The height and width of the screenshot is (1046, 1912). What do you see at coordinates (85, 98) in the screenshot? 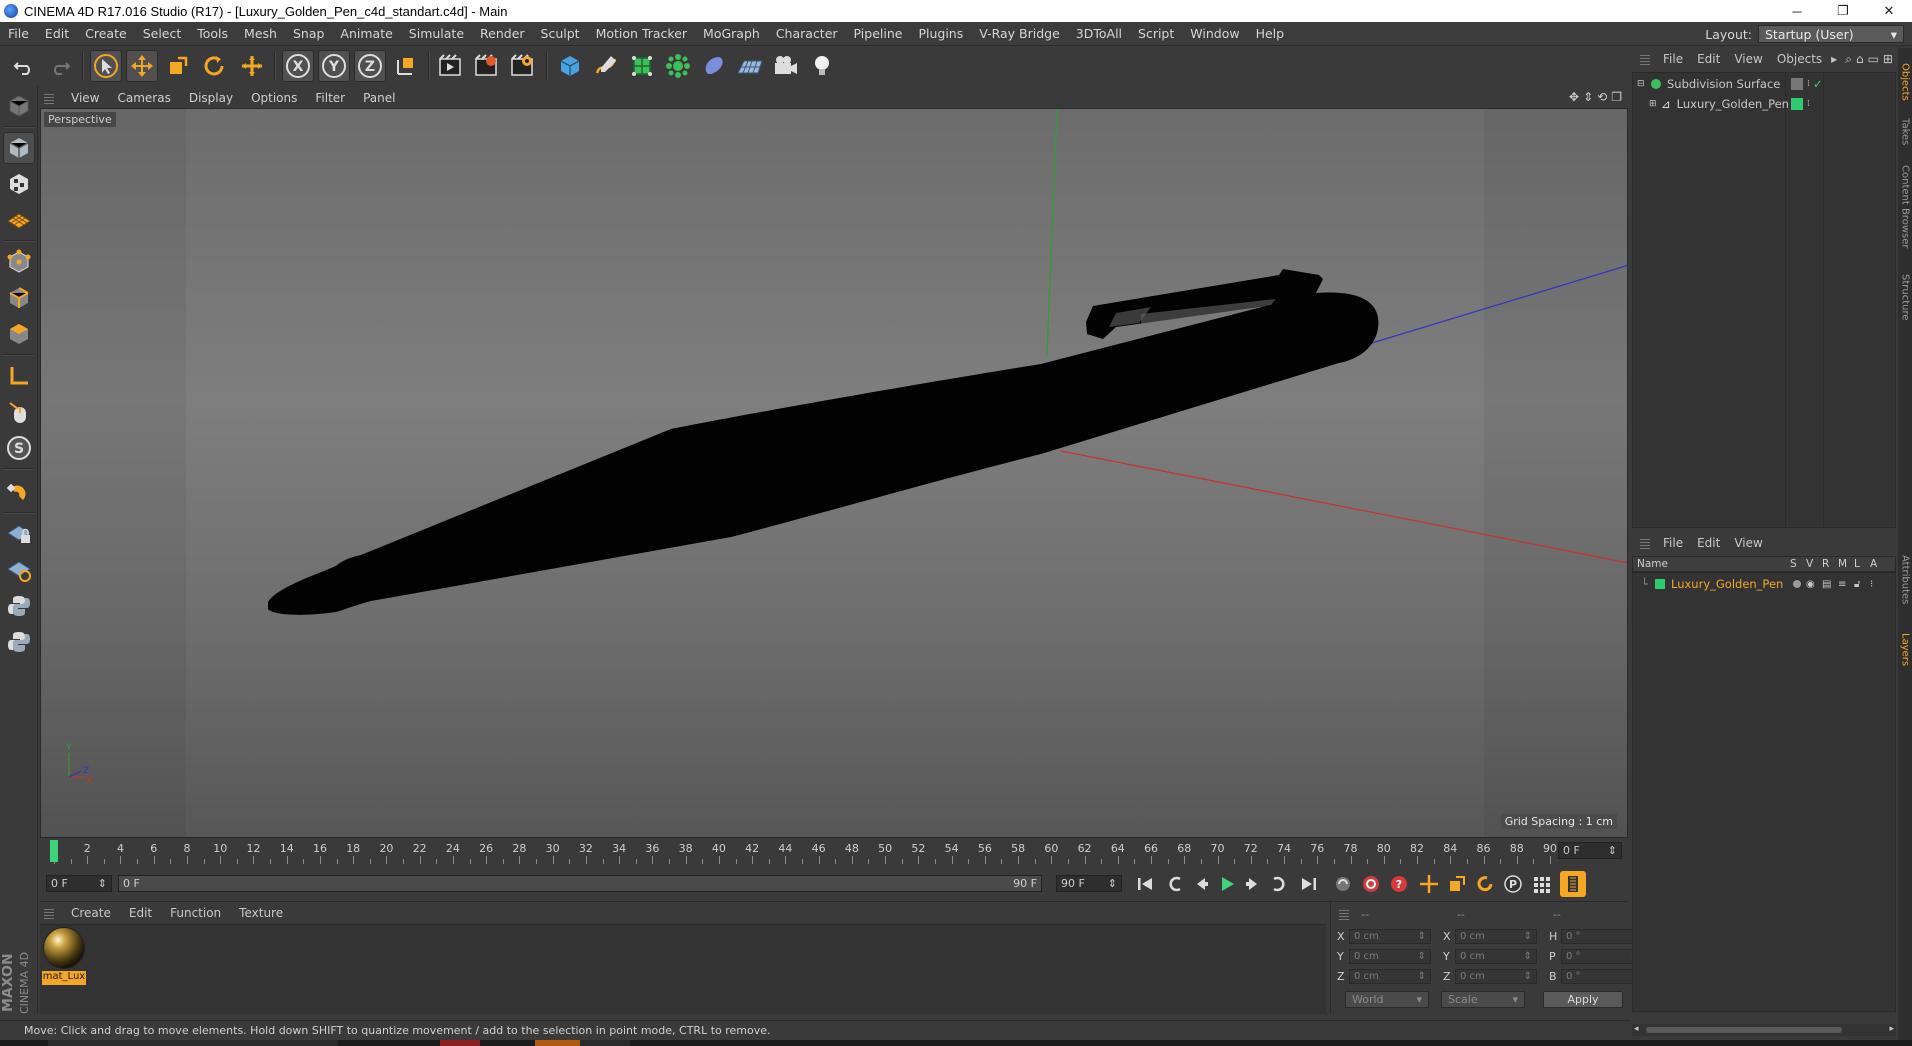
I see `viewport-menu-view: View` at bounding box center [85, 98].